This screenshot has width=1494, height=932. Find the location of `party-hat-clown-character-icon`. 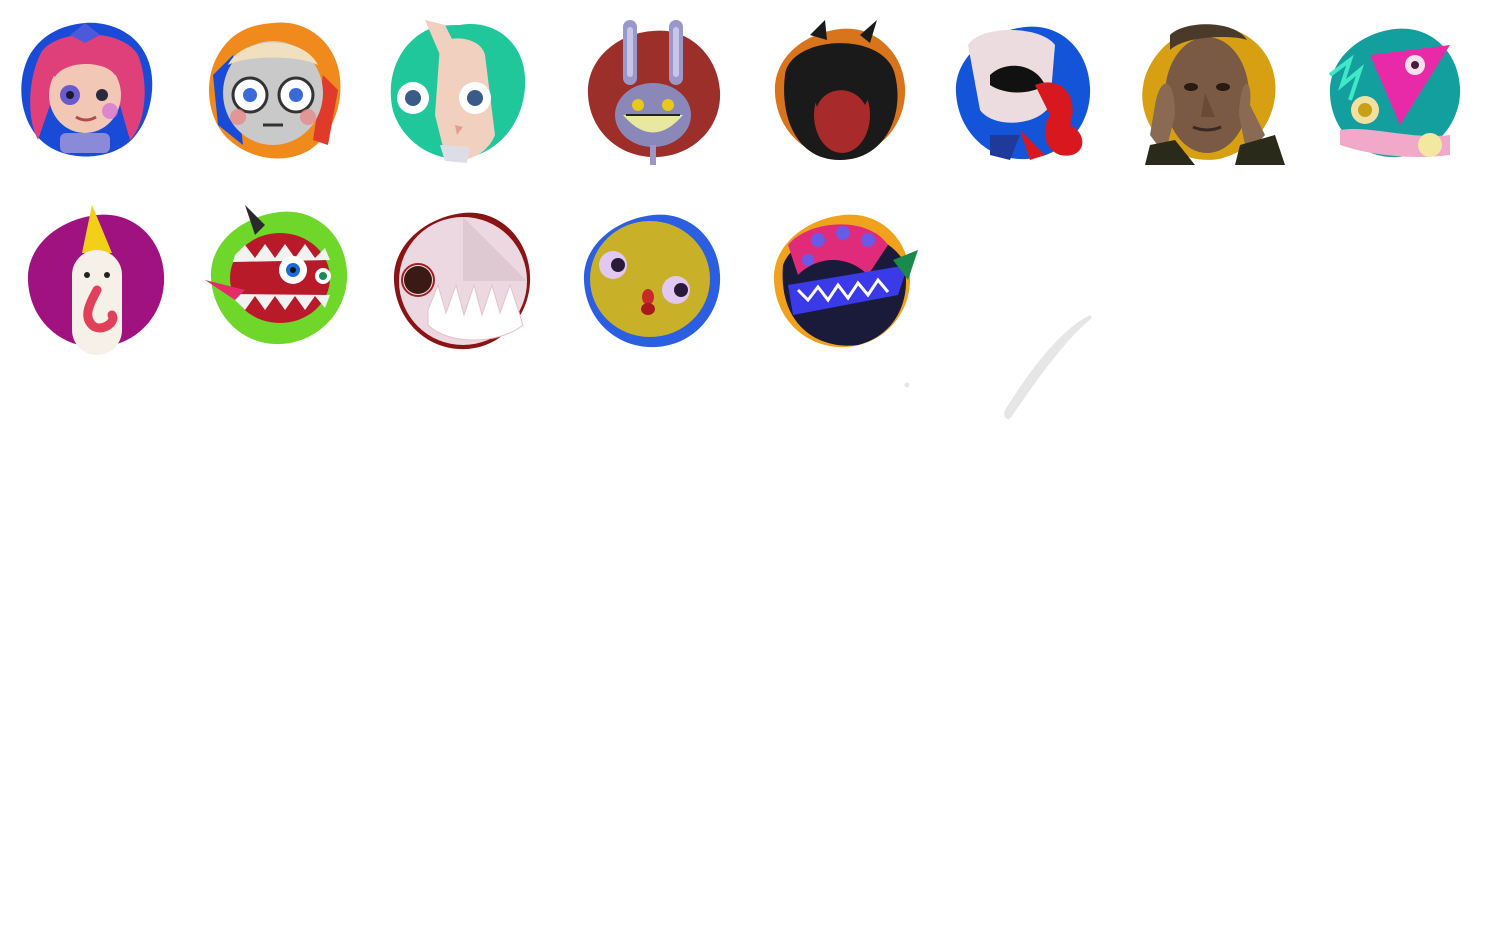

party-hat-clown-character-icon is located at coordinates (96, 280).